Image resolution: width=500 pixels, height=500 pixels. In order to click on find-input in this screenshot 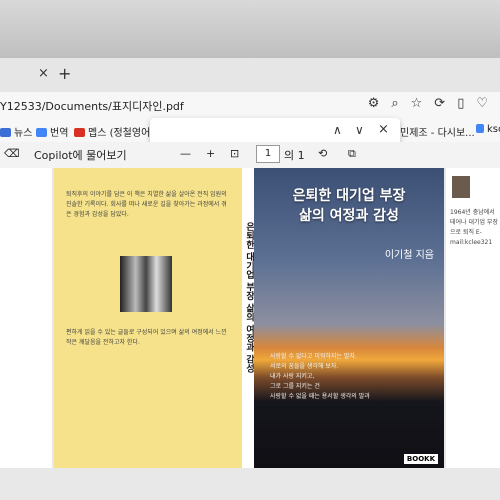, I will do `click(238, 132)`.